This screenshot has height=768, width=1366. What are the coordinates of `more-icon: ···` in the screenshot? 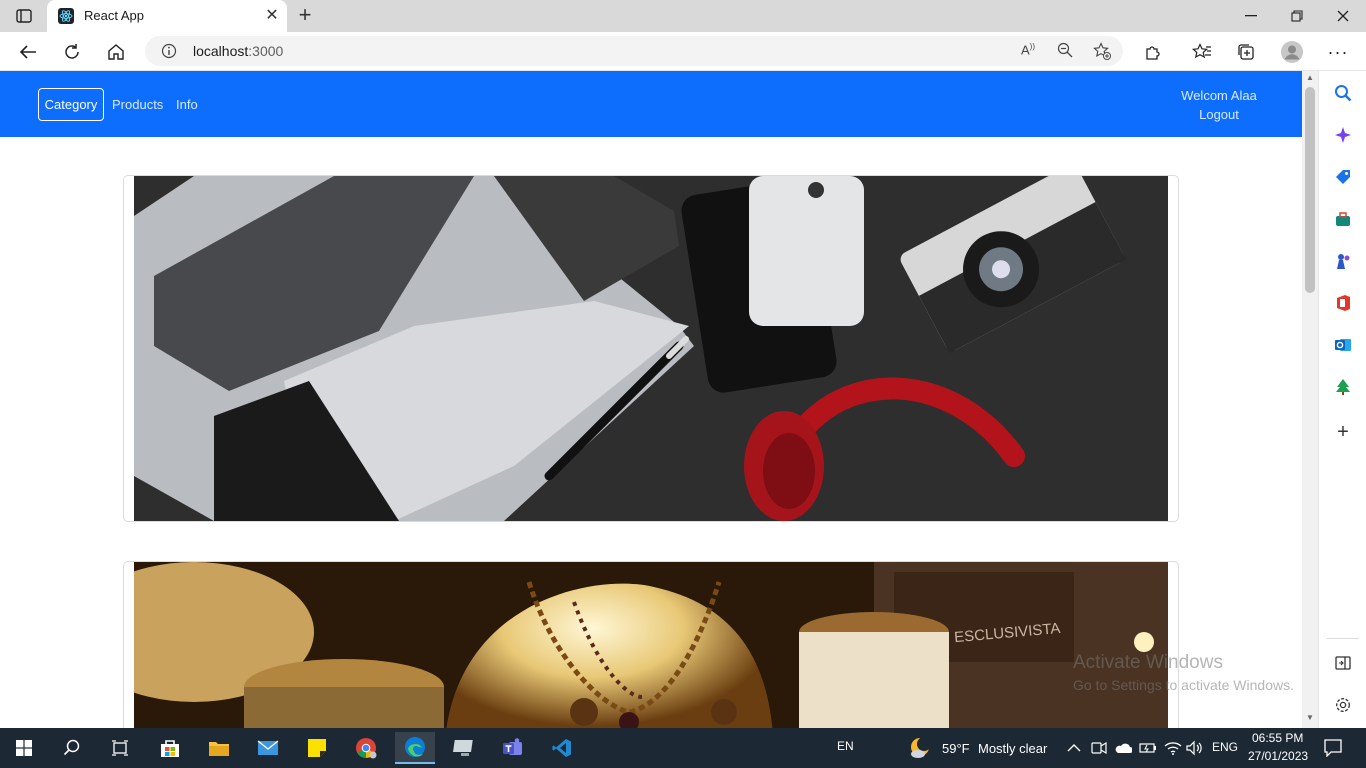 It's located at (1338, 52).